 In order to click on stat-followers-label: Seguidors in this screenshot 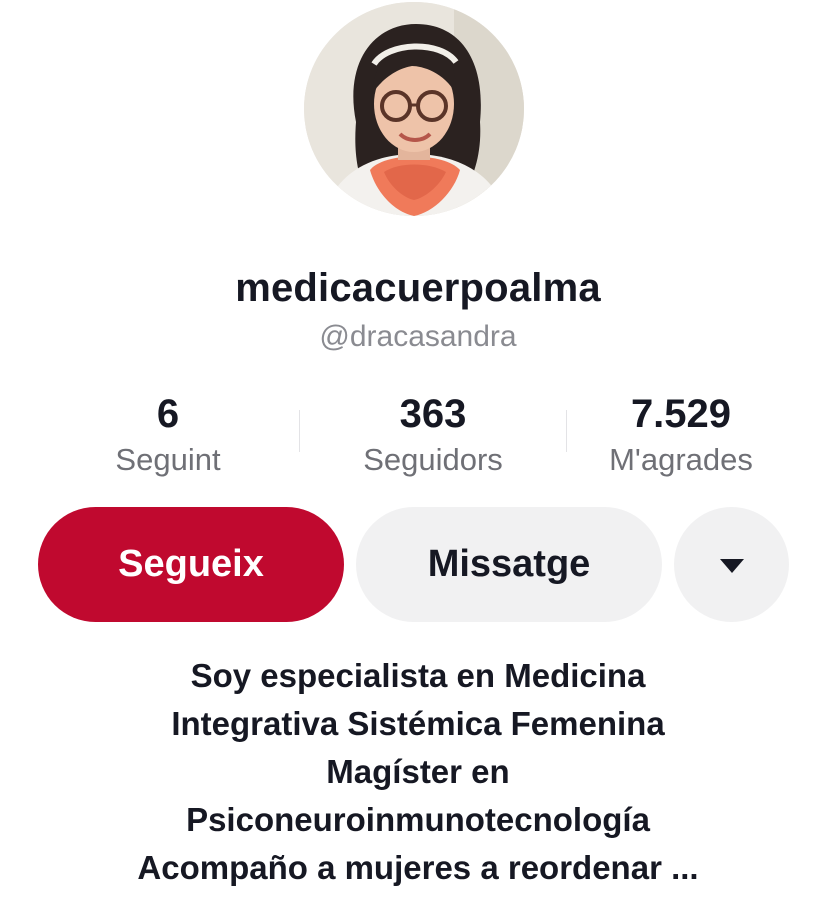, I will do `click(433, 459)`.